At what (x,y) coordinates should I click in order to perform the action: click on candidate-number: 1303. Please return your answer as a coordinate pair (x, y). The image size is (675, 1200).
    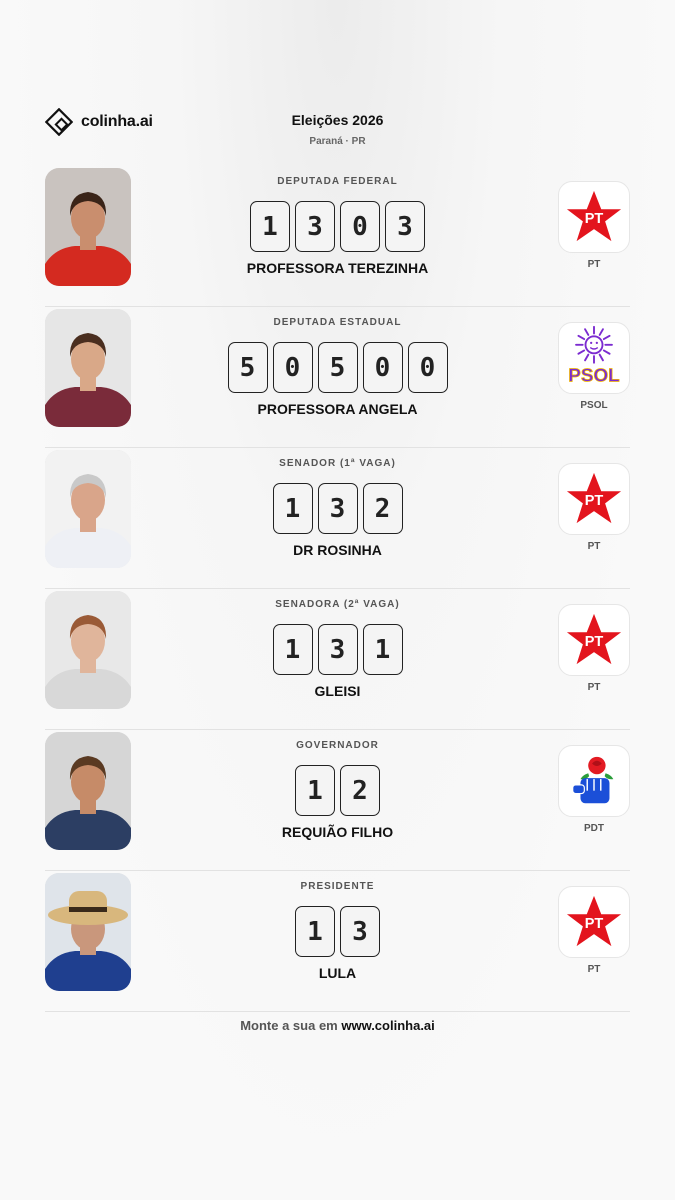
    Looking at the image, I should click on (337, 226).